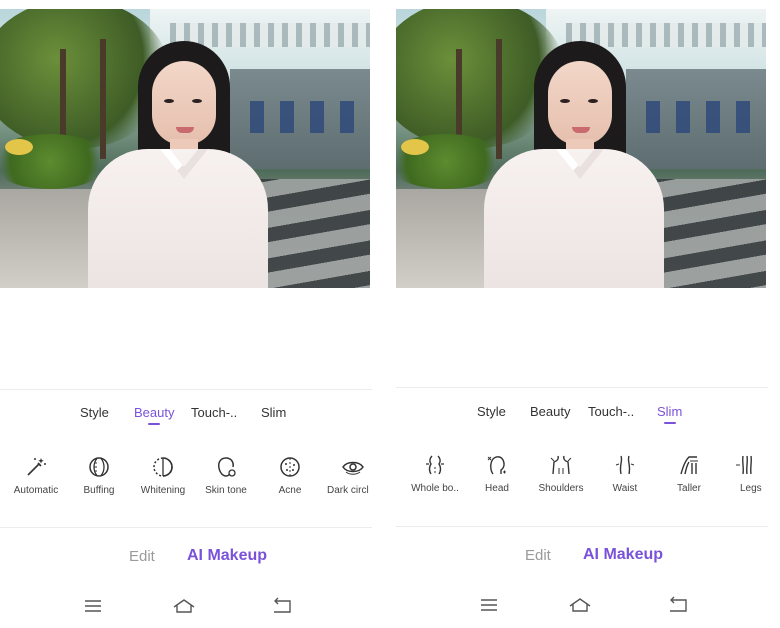 The image size is (780, 628). Describe the element at coordinates (163, 467) in the screenshot. I see `whitening-icon` at that location.